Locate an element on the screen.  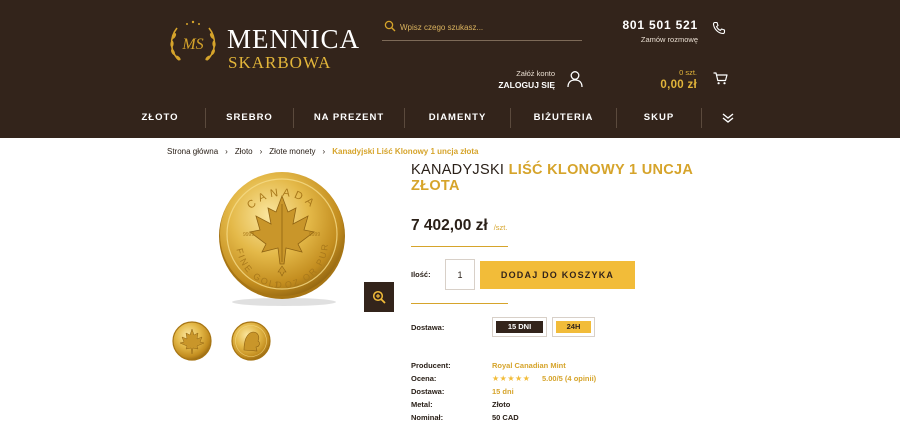
nav-item-srebro: SREBRO is located at coordinates (249, 118).